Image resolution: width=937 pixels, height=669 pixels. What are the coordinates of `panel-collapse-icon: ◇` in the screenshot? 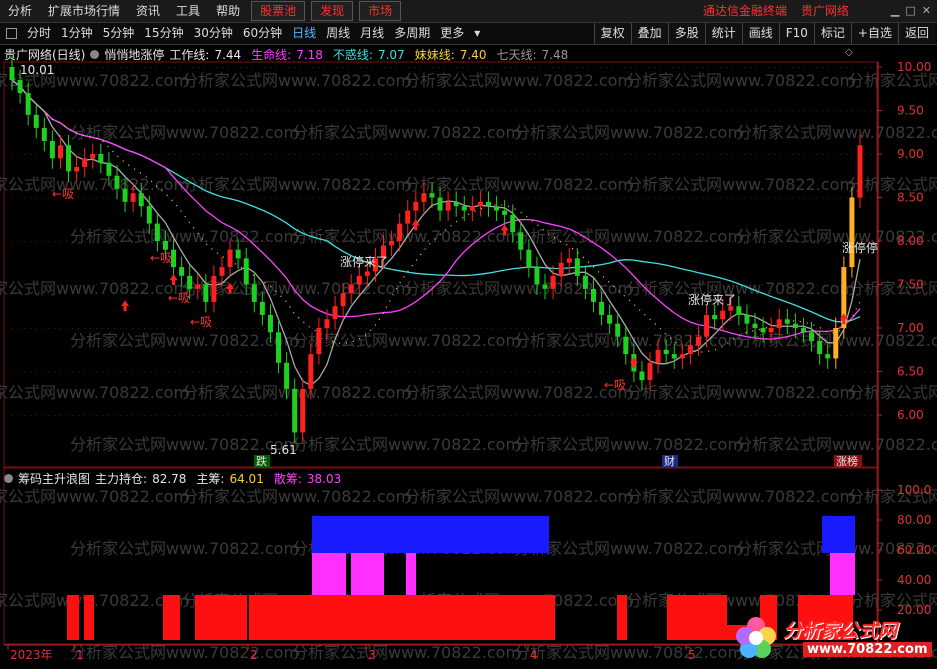 It's located at (849, 52).